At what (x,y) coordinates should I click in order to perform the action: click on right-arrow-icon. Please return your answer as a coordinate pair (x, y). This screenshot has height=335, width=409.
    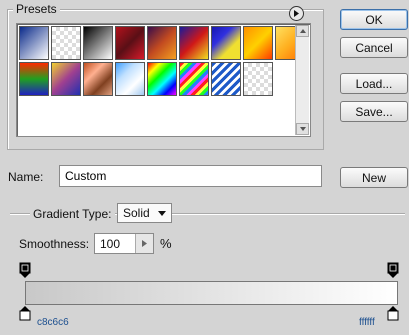
    Looking at the image, I should click on (144, 243).